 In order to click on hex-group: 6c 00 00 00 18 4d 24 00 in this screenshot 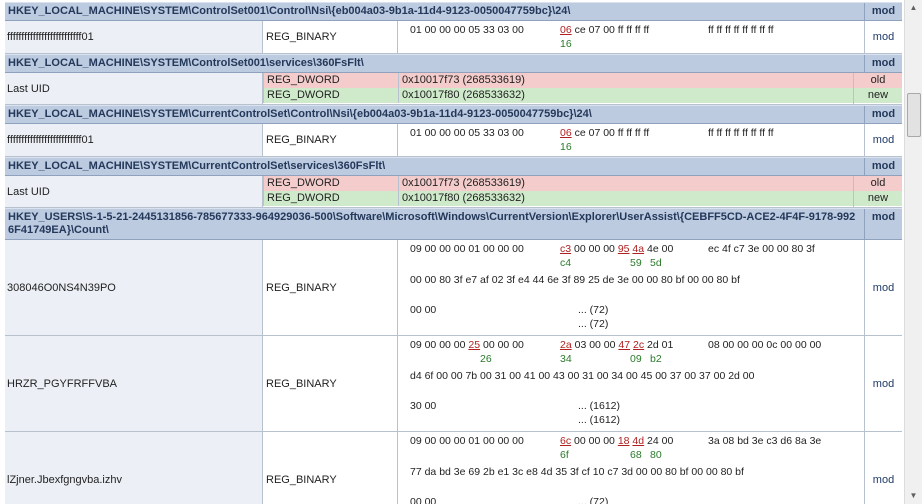, I will do `click(616, 441)`.